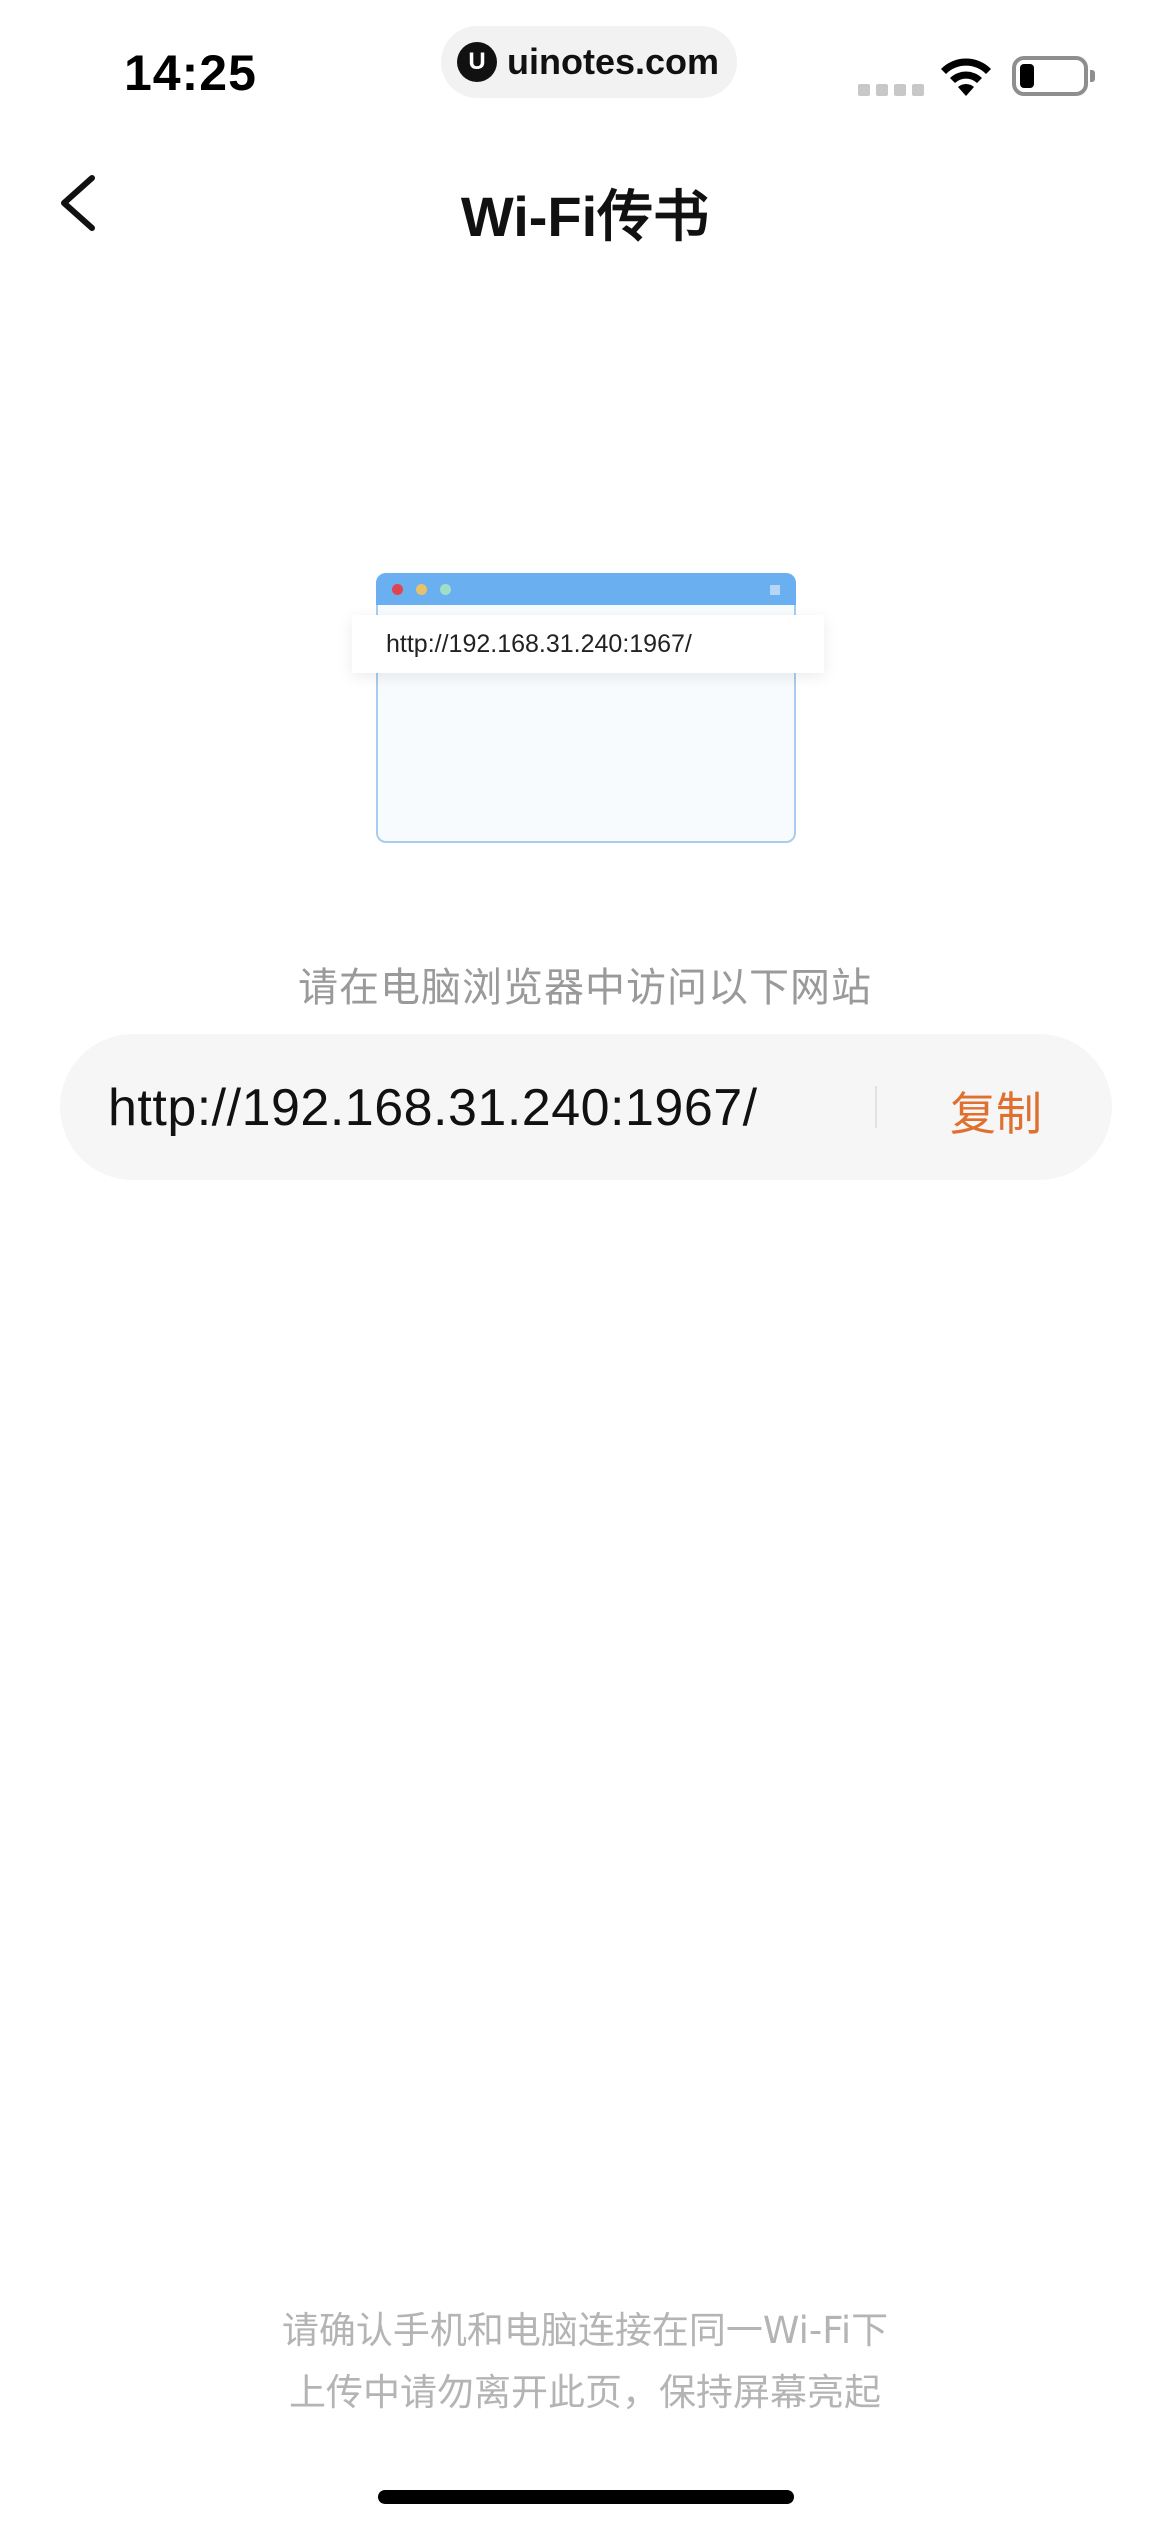 The height and width of the screenshot is (2532, 1170). Describe the element at coordinates (966, 77) in the screenshot. I see `wifi-icon` at that location.